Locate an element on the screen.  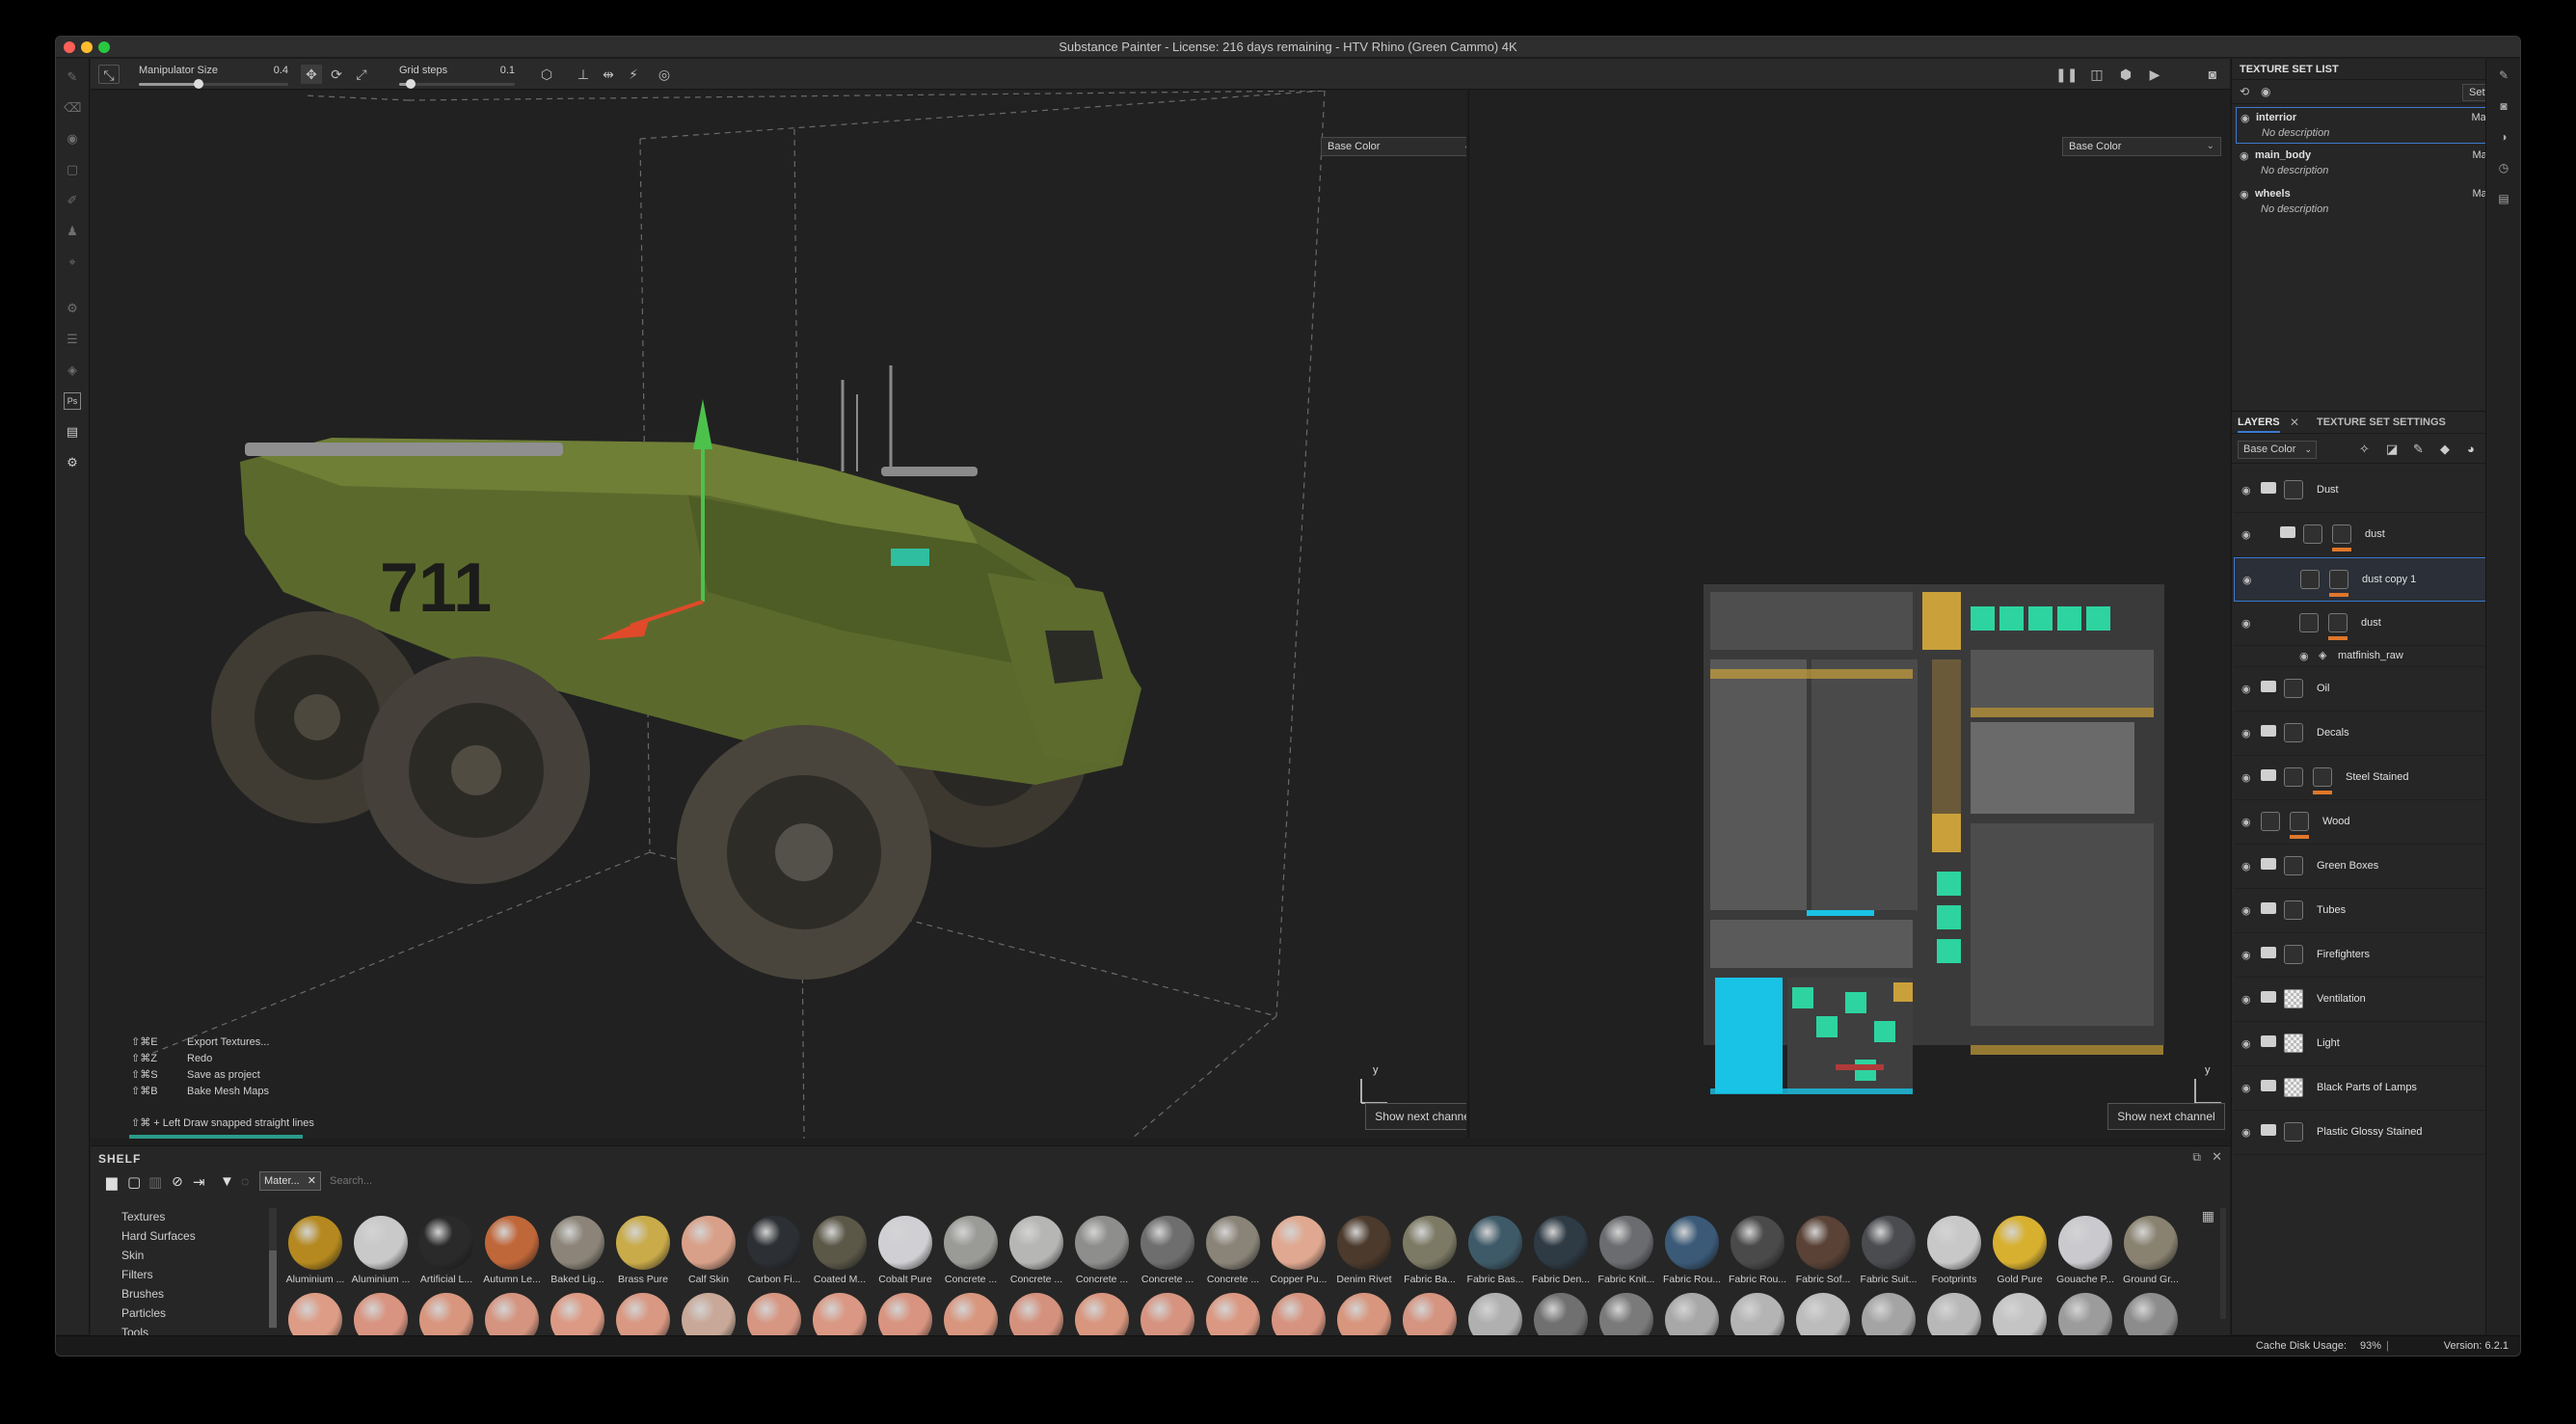
pause-icon: ❚❚ is located at coordinates (2066, 75).